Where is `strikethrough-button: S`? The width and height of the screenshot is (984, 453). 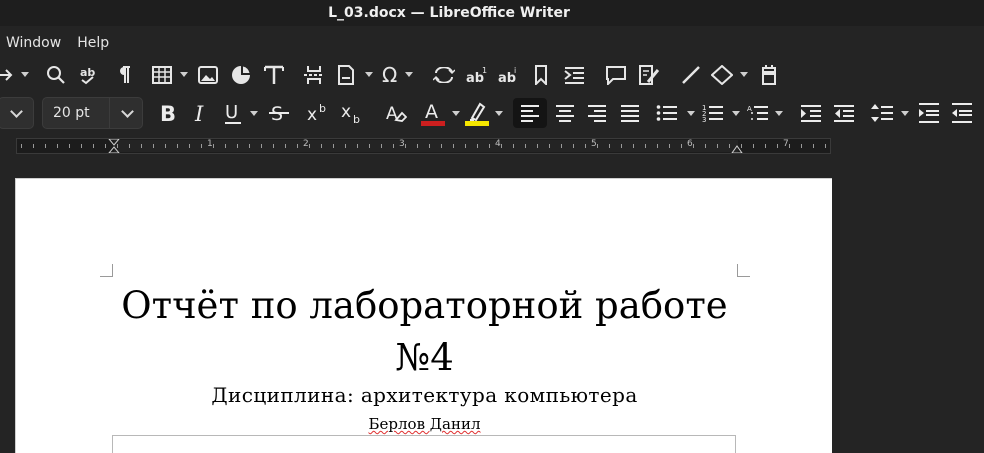
strikethrough-button: S is located at coordinates (279, 113).